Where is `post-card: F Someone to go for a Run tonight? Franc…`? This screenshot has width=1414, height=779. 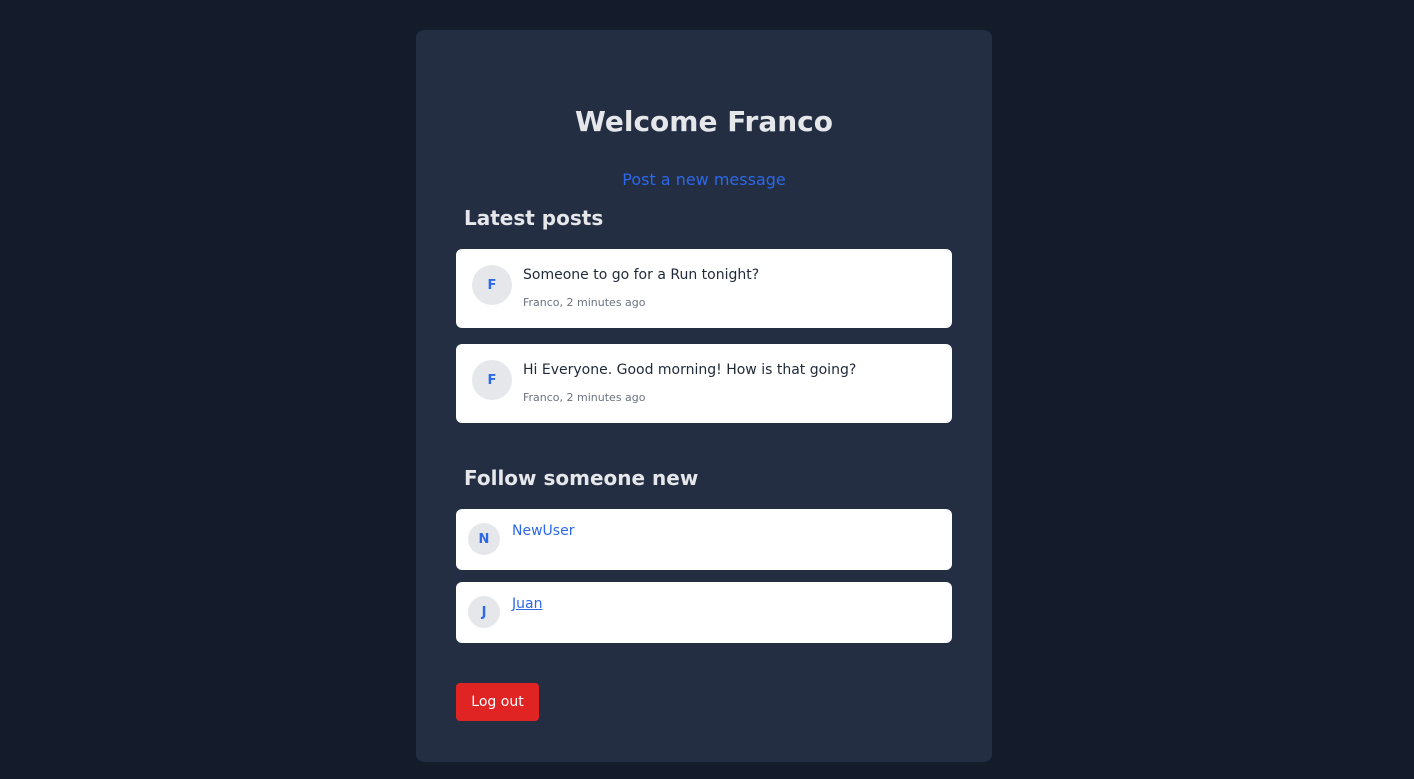
post-card: F Someone to go for a Run tonight? Franc… is located at coordinates (704, 288).